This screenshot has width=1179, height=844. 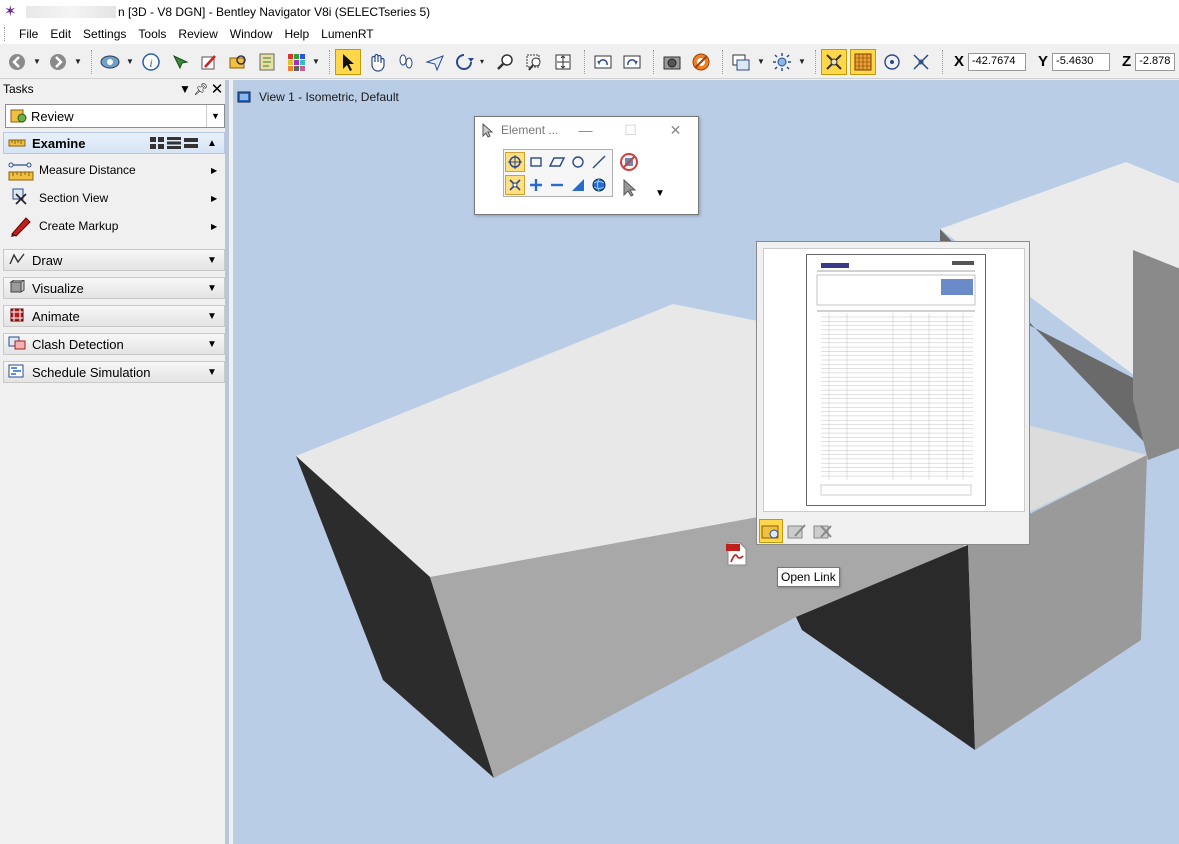 I want to click on chevron-up-icon: ▲, so click(x=212, y=143).